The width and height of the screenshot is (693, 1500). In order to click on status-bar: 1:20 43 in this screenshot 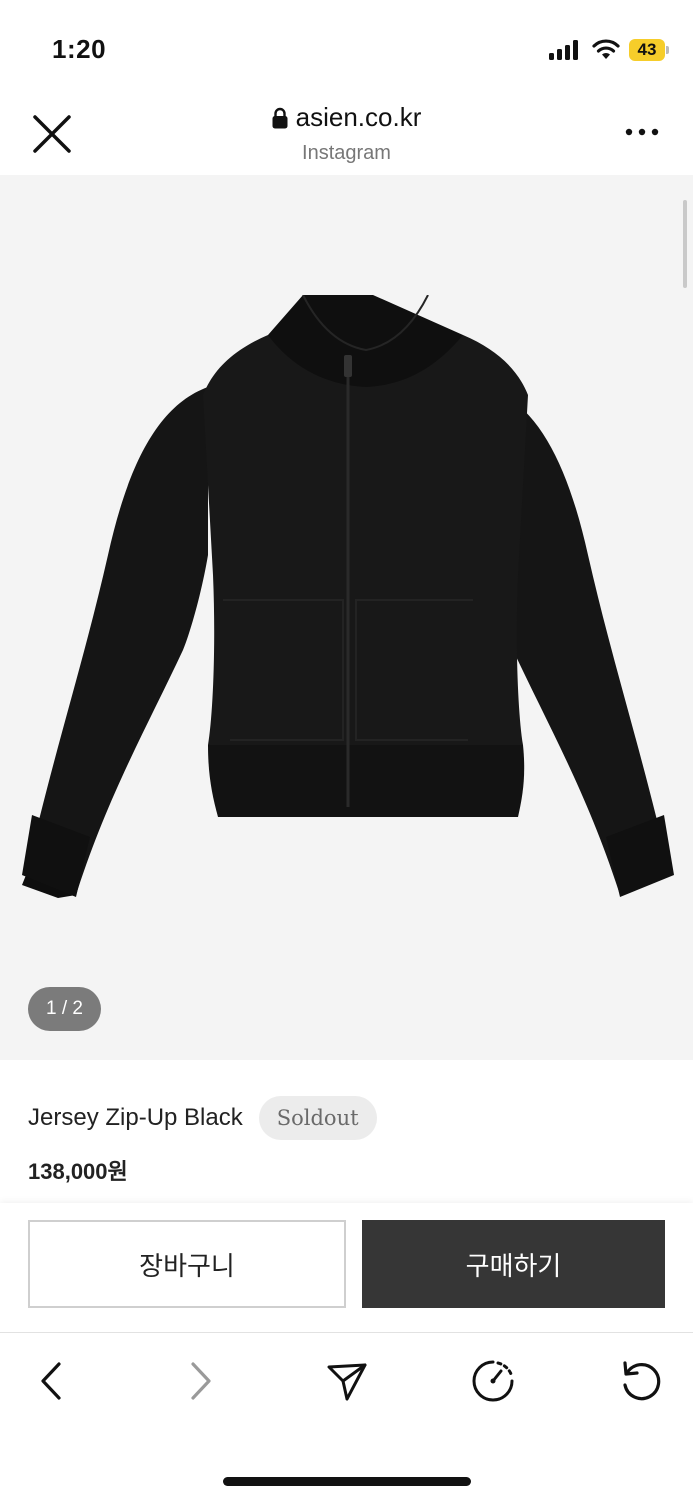, I will do `click(346, 46)`.